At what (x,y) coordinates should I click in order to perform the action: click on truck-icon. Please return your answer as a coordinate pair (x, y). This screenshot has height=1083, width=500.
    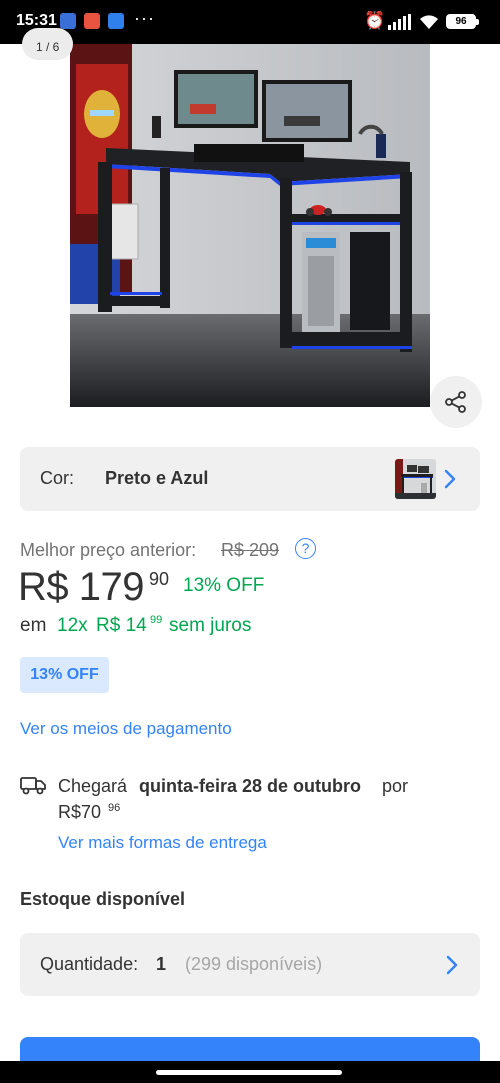
    Looking at the image, I should click on (33, 786).